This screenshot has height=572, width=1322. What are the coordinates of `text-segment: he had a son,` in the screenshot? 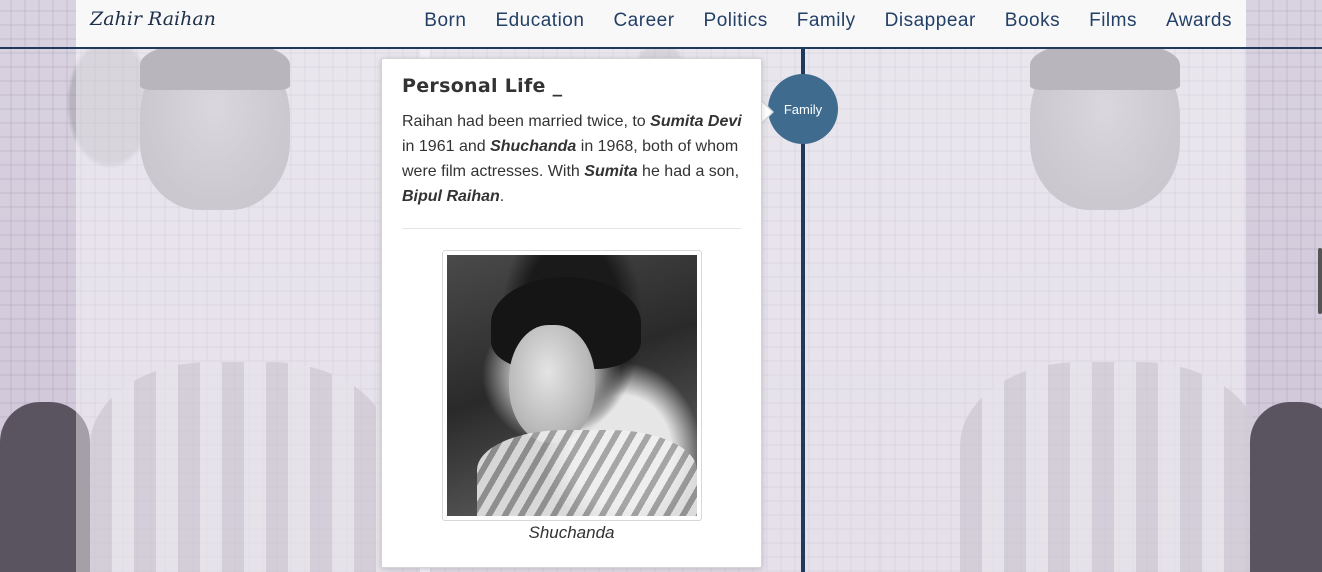 It's located at (688, 171).